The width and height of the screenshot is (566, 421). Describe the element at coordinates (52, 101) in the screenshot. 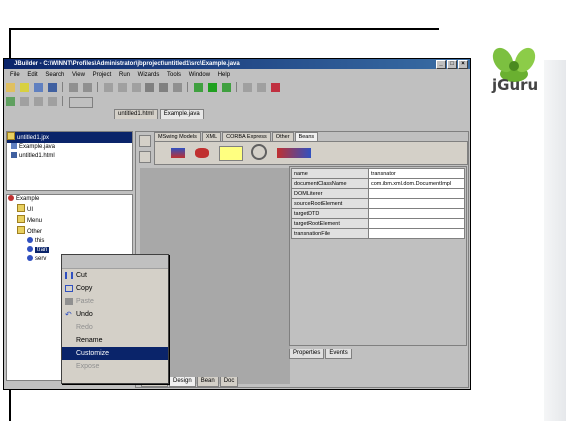

I see `refresh-icon` at that location.